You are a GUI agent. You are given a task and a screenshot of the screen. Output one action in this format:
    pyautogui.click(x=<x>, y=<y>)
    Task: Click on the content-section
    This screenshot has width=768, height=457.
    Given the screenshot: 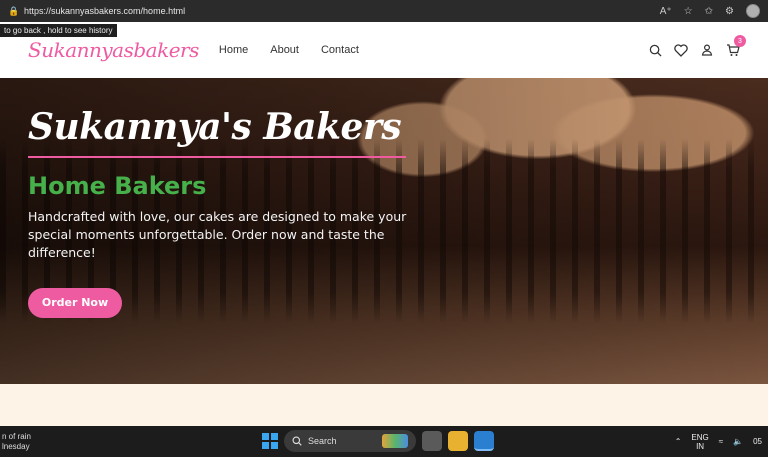 What is the action you would take?
    pyautogui.click(x=384, y=405)
    